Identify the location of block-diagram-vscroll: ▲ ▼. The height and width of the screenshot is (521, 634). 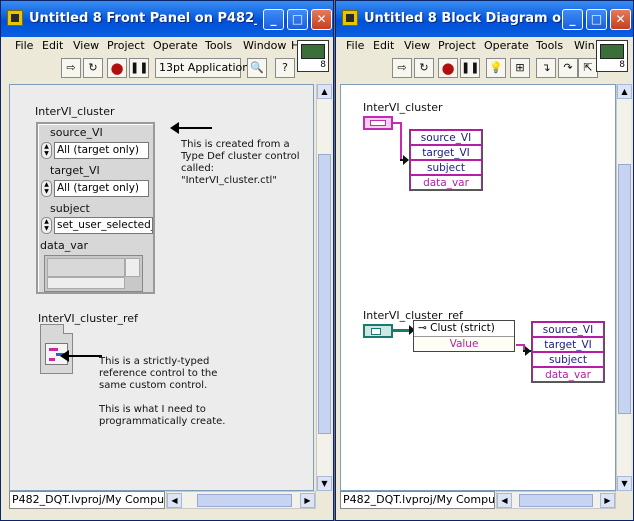
(624, 287).